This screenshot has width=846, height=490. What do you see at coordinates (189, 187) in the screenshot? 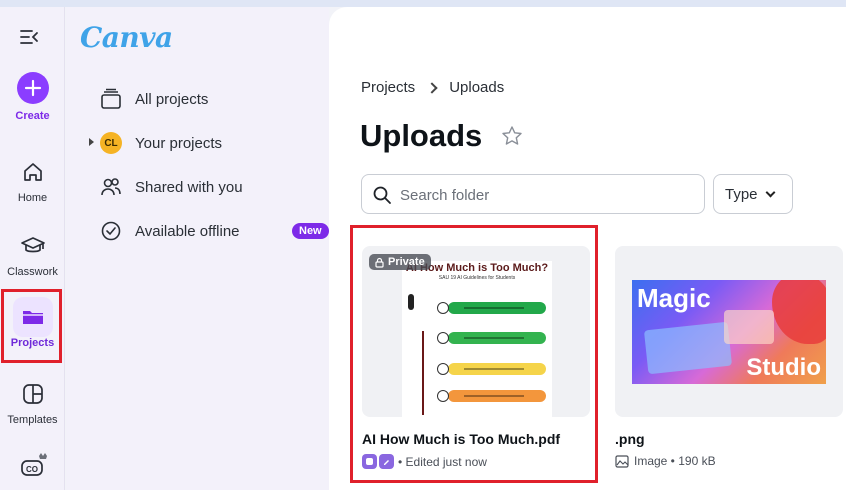
I see `nav-shared-label: Shared with you` at bounding box center [189, 187].